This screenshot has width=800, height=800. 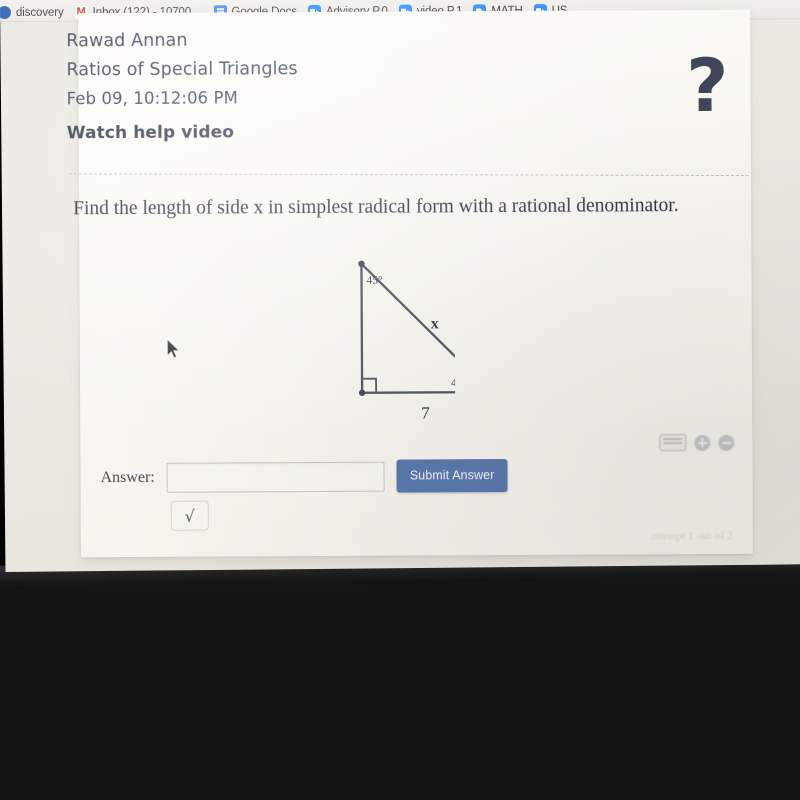 I want to click on bookmark-item-discovery: discovery, so click(x=35, y=12).